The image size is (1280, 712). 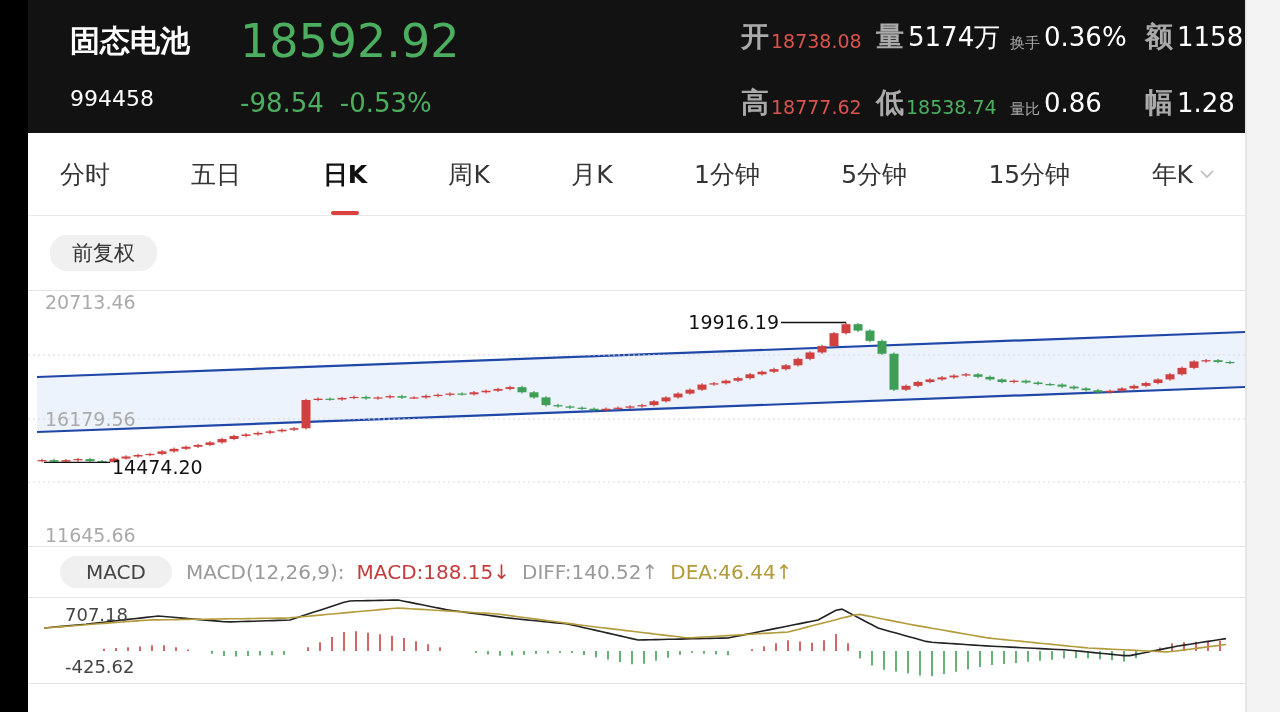 I want to click on period-tab: 年K, so click(x=1183, y=174).